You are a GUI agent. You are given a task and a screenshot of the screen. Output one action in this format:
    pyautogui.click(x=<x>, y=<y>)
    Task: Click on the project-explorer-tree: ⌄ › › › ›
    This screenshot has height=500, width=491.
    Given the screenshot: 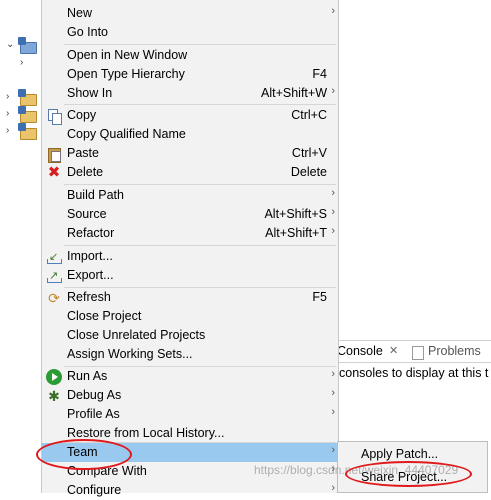 What is the action you would take?
    pyautogui.click(x=21, y=246)
    